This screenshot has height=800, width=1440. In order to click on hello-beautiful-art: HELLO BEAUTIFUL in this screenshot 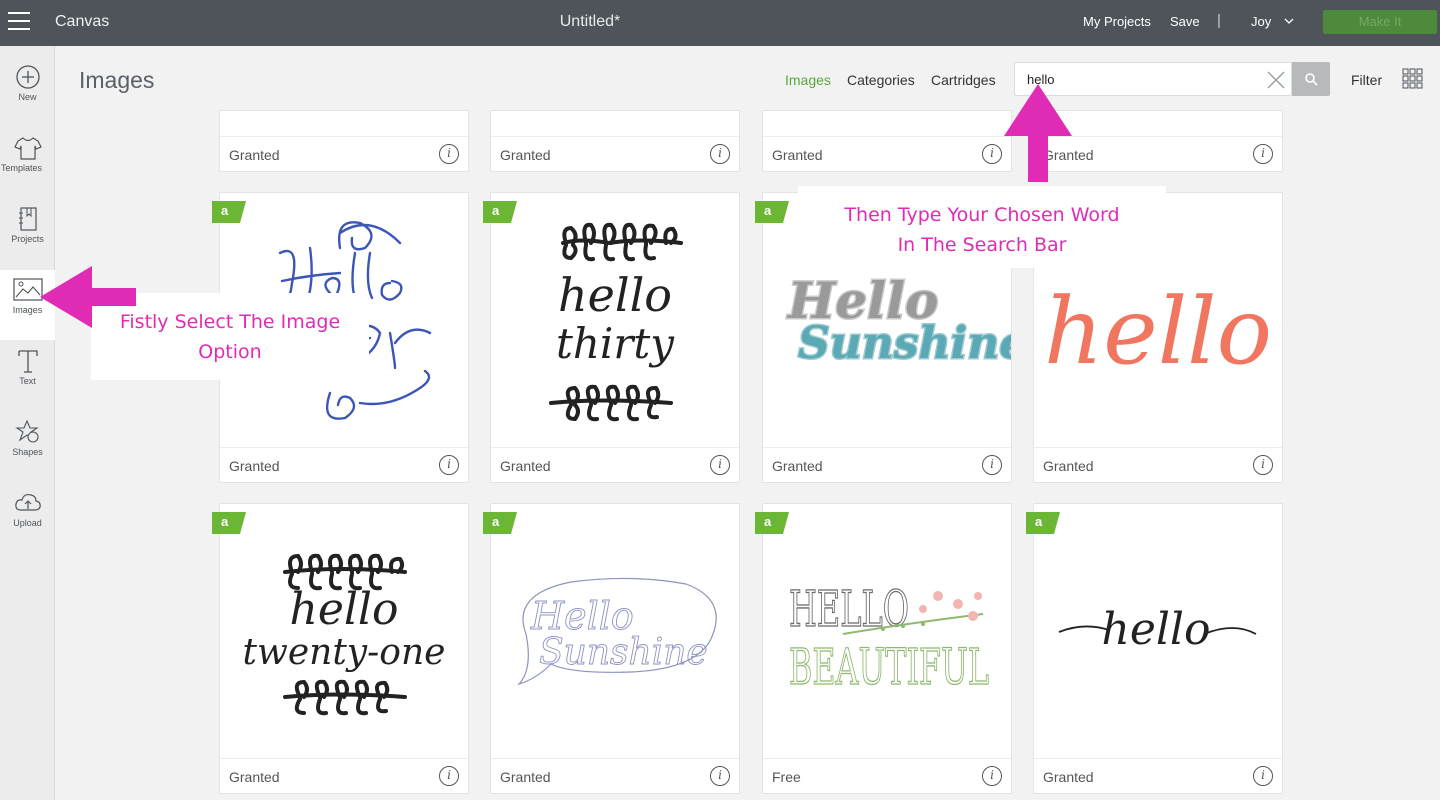, I will do `click(888, 637)`.